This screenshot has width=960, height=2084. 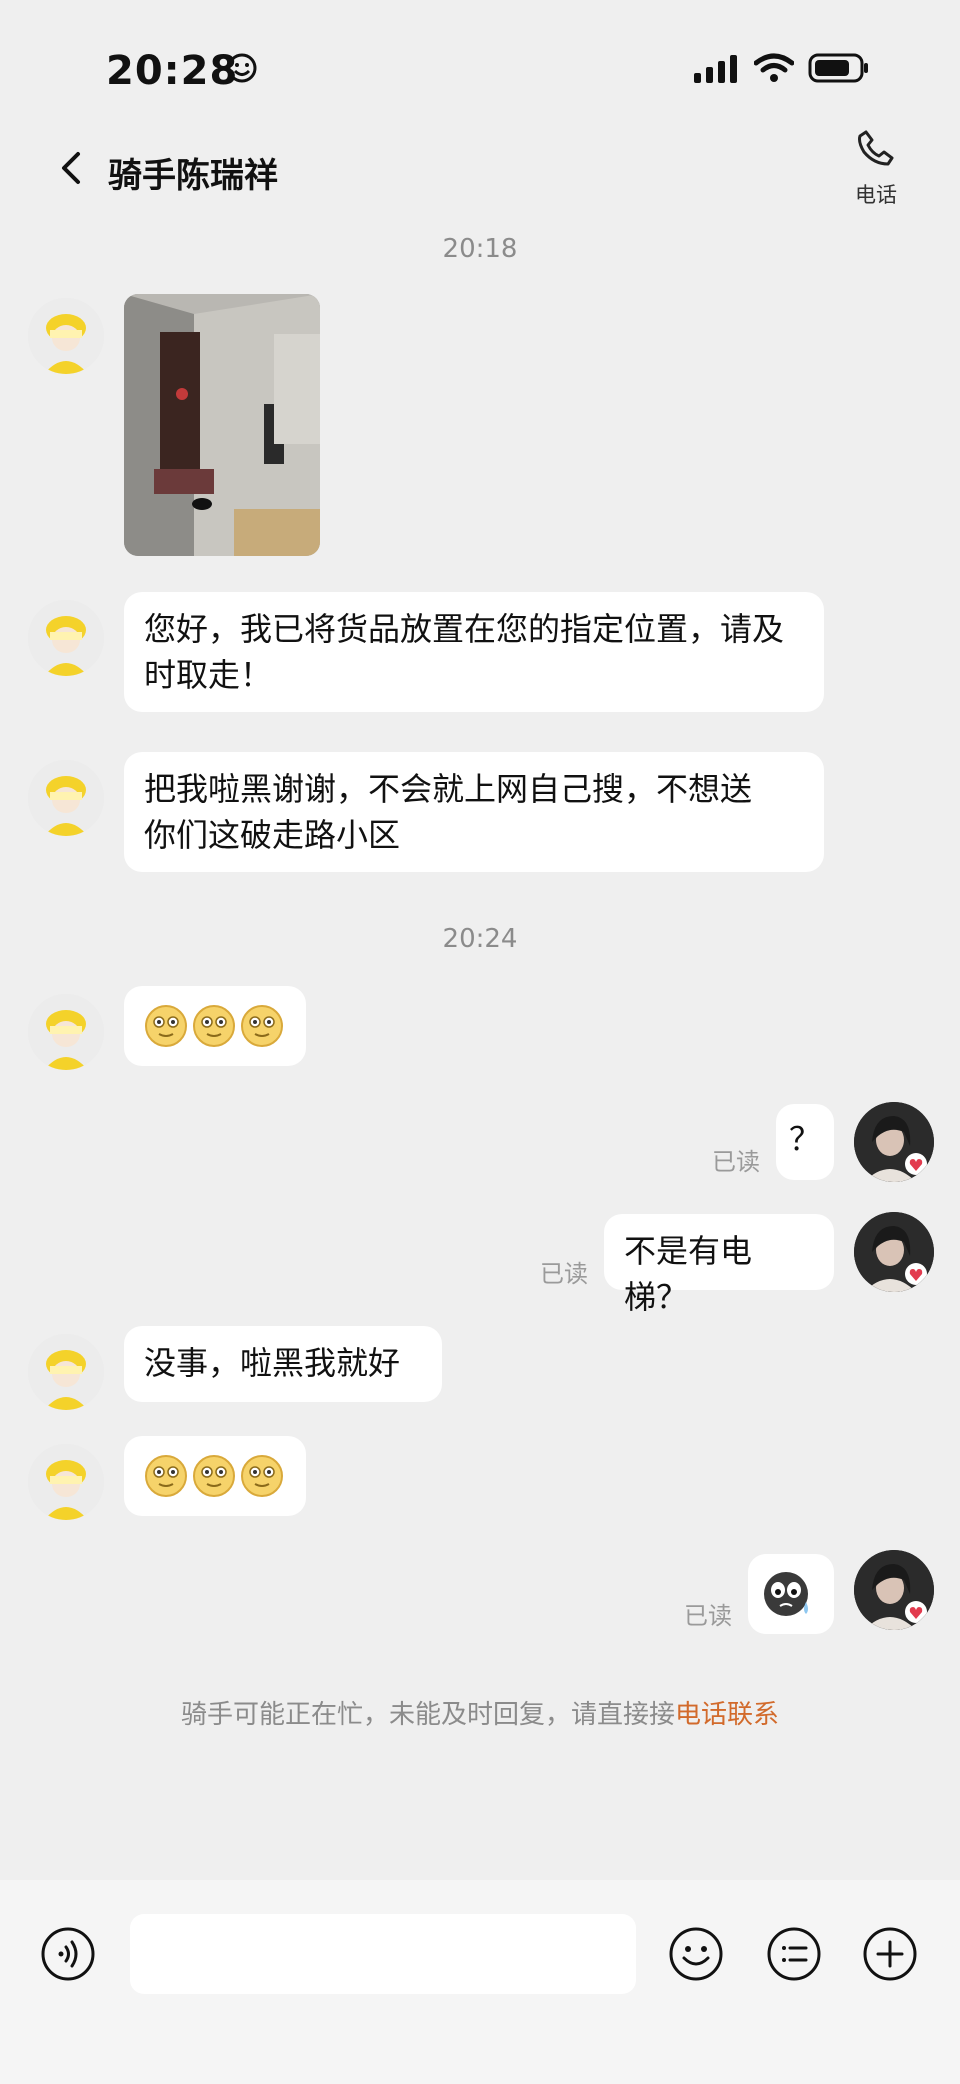 I want to click on status-emoji-icon, so click(x=242, y=68).